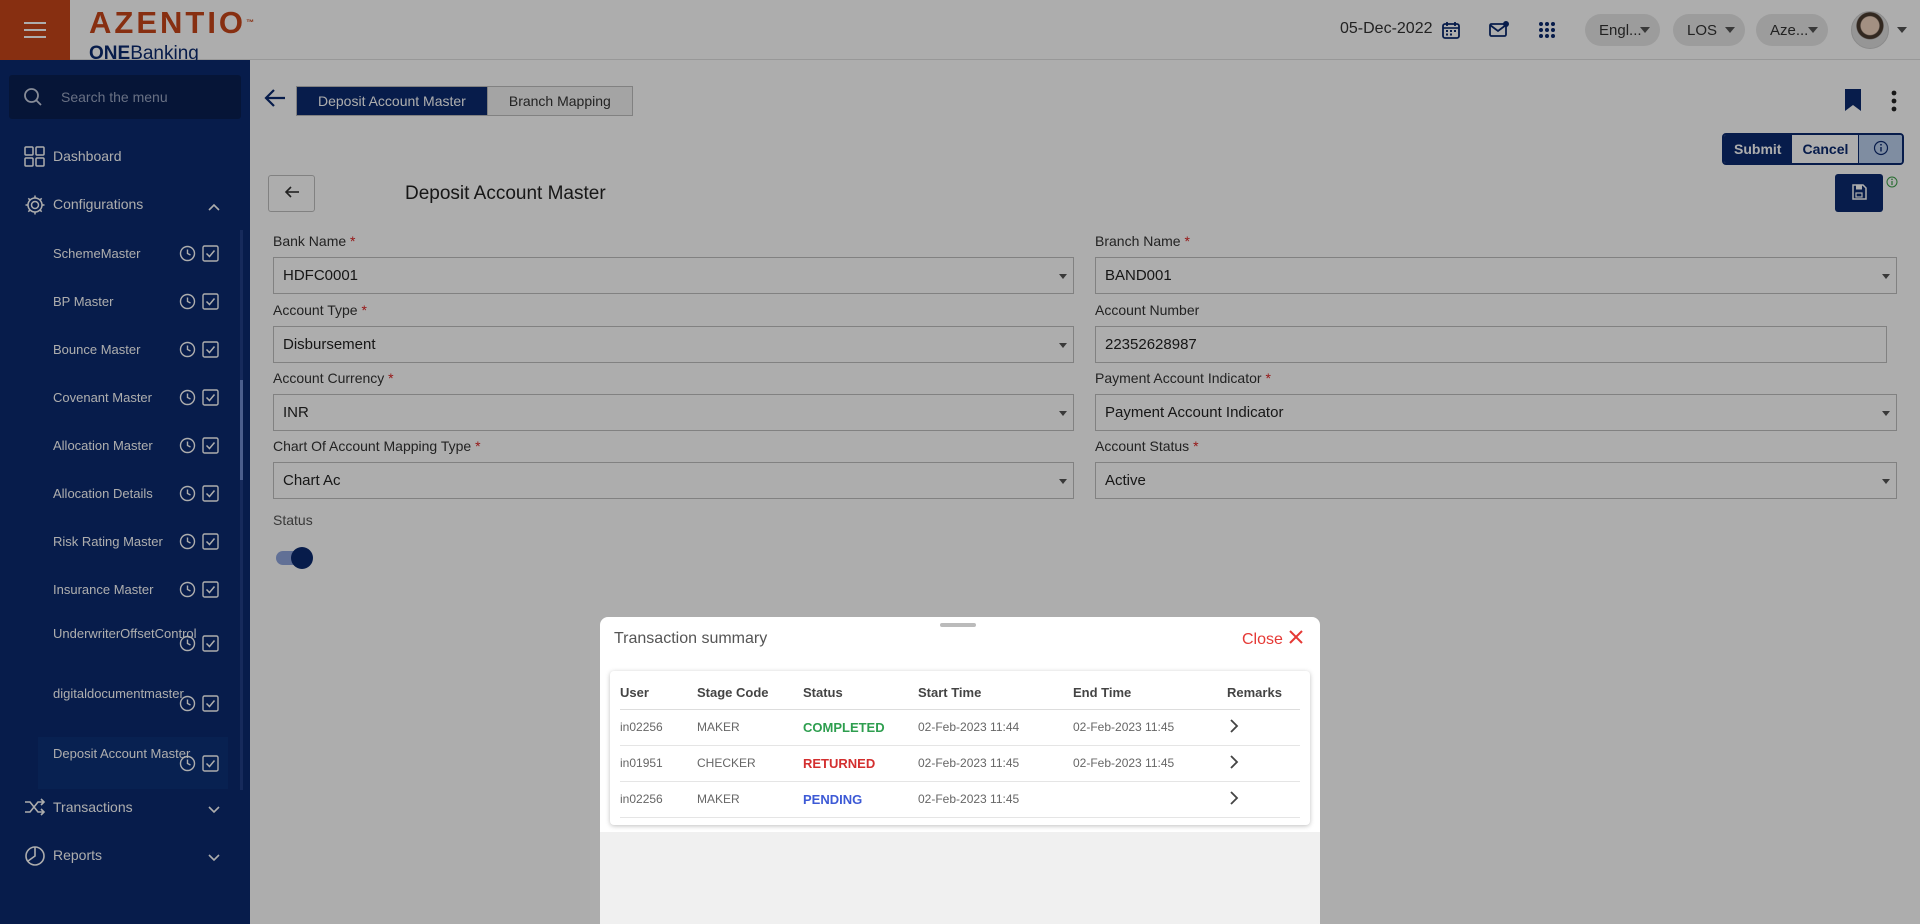 This screenshot has height=924, width=1920. What do you see at coordinates (860, 799) in the screenshot?
I see `cell-status: PENDING` at bounding box center [860, 799].